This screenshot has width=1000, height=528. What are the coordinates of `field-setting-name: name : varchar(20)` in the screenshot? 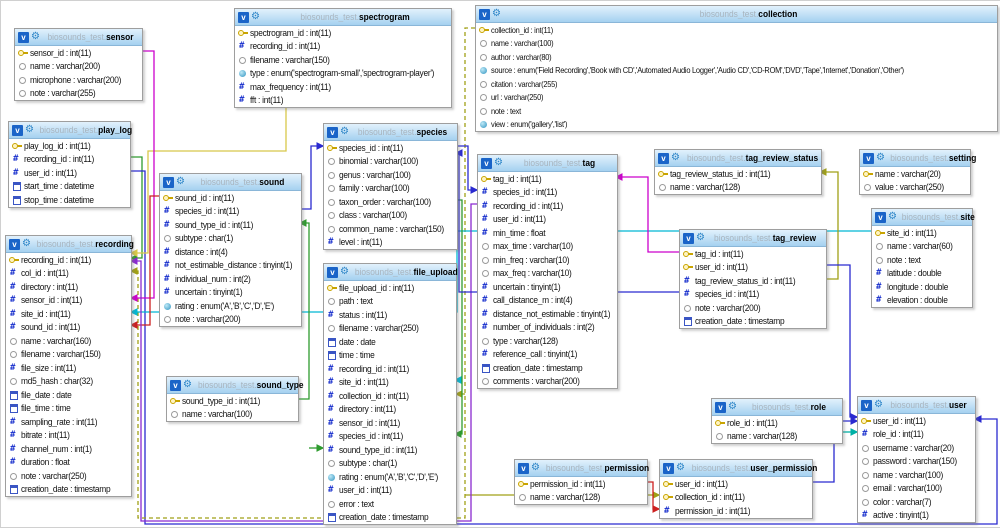 It's located at (915, 174).